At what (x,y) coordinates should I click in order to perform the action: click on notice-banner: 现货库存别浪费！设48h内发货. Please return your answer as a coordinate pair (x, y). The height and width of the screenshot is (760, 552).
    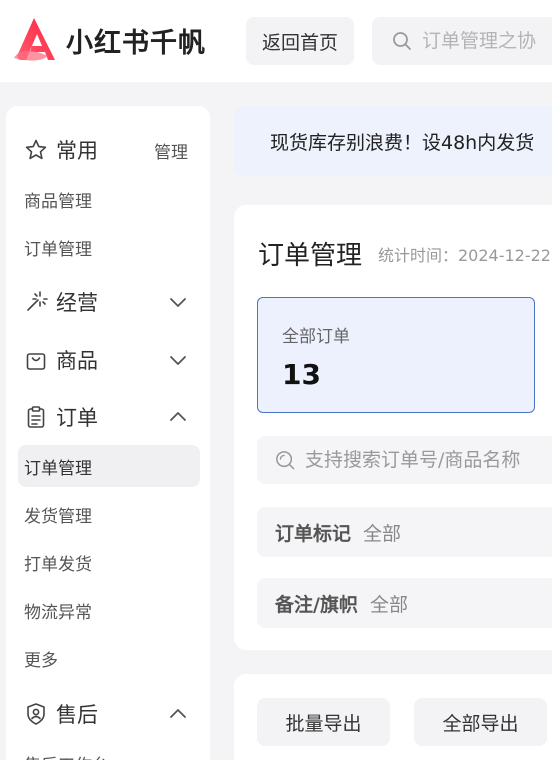
    Looking at the image, I should click on (393, 141).